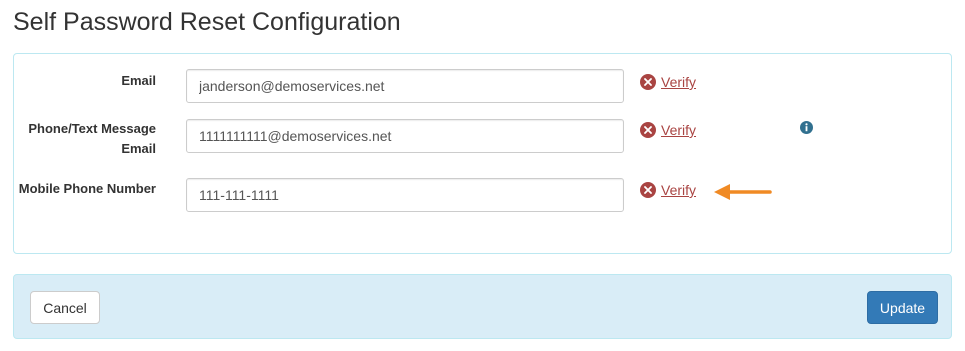  I want to click on verify-phone-text-email-link: Verify, so click(678, 130).